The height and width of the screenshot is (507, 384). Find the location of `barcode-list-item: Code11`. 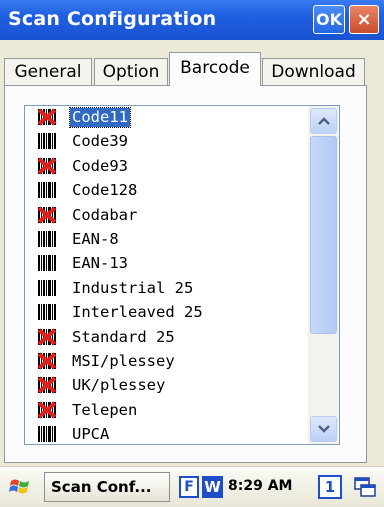

barcode-list-item: Code11 is located at coordinates (166, 118).